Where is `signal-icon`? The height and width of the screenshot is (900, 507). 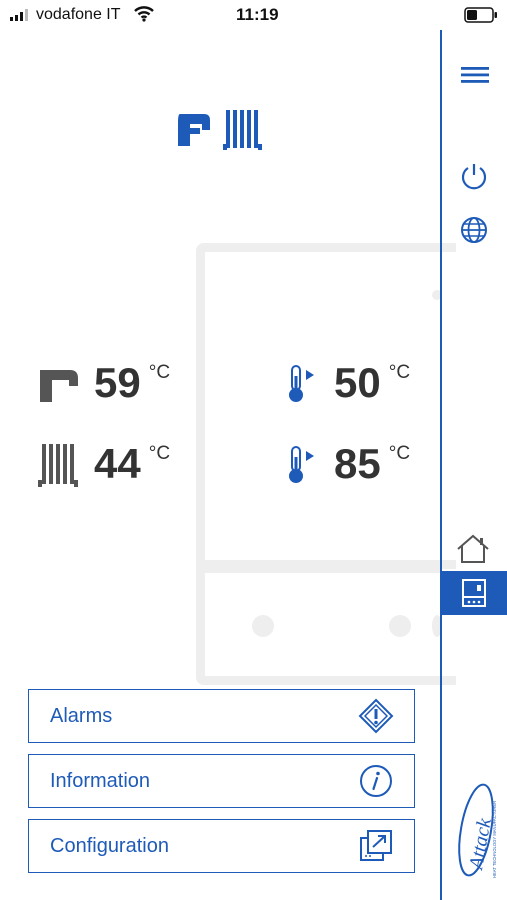 signal-icon is located at coordinates (19, 15).